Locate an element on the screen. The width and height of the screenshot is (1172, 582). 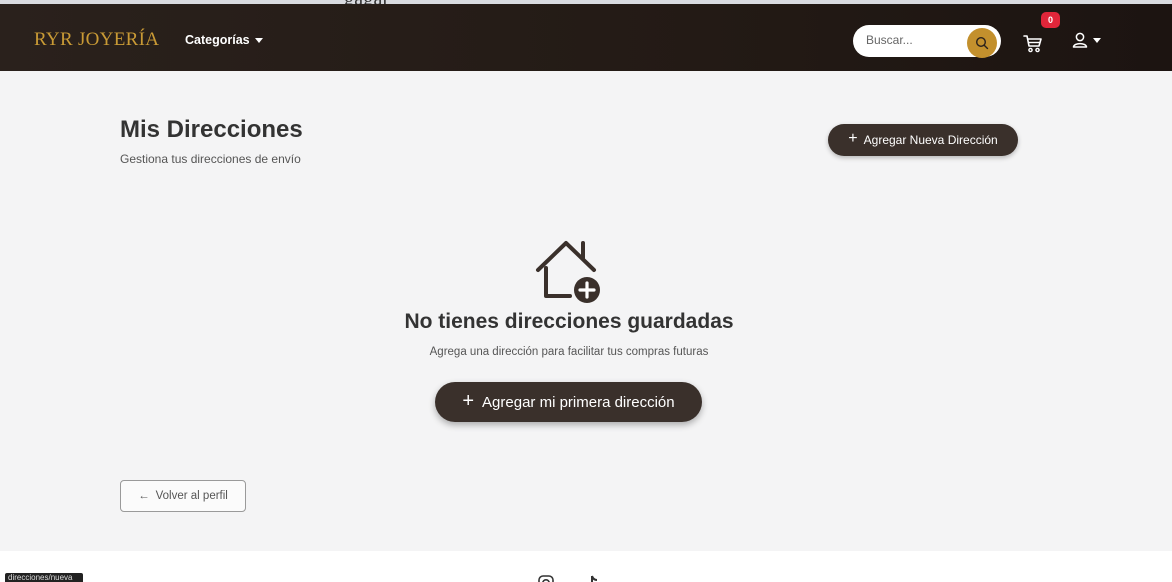
user-icon is located at coordinates (1080, 40).